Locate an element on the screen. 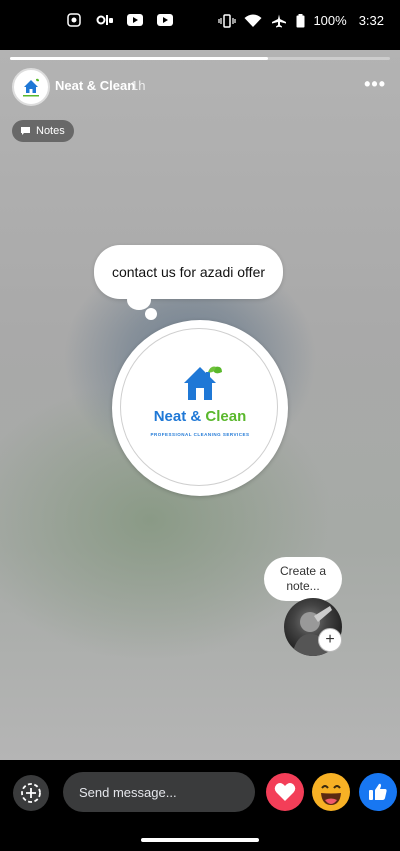 This screenshot has width=400, height=851. clock: 3:32 is located at coordinates (371, 20).